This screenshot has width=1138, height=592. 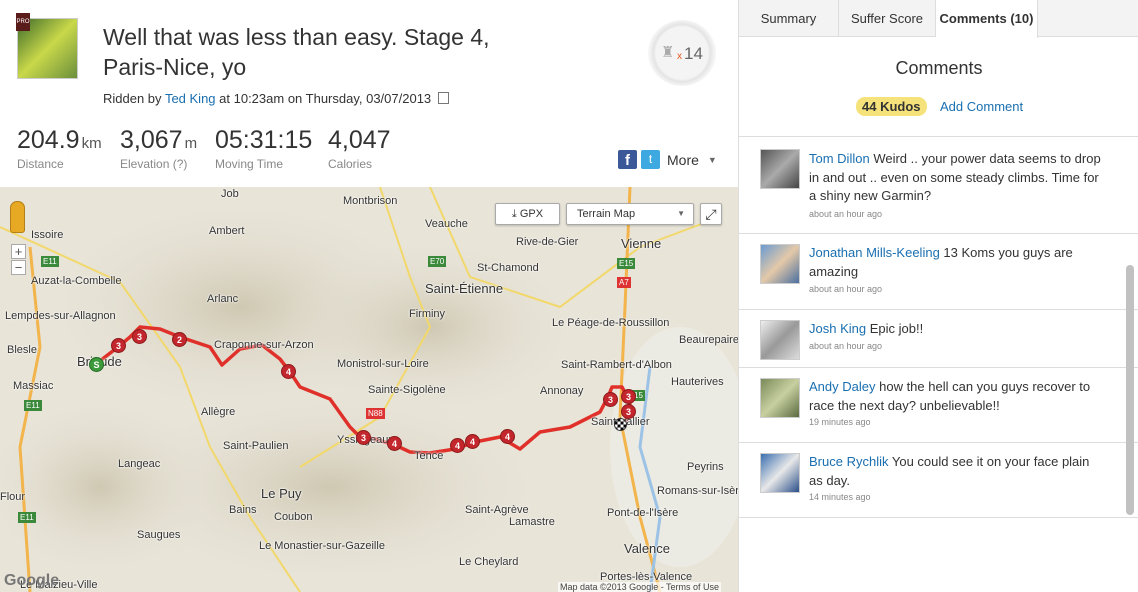 What do you see at coordinates (668, 52) in the screenshot?
I see `trophy-icon: ♜` at bounding box center [668, 52].